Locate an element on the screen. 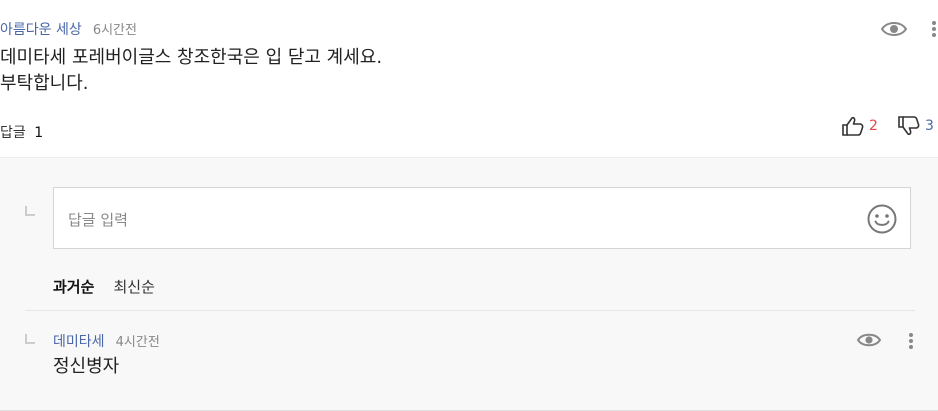 Image resolution: width=938 pixels, height=411 pixels. dislike-button: 3 is located at coordinates (916, 126).